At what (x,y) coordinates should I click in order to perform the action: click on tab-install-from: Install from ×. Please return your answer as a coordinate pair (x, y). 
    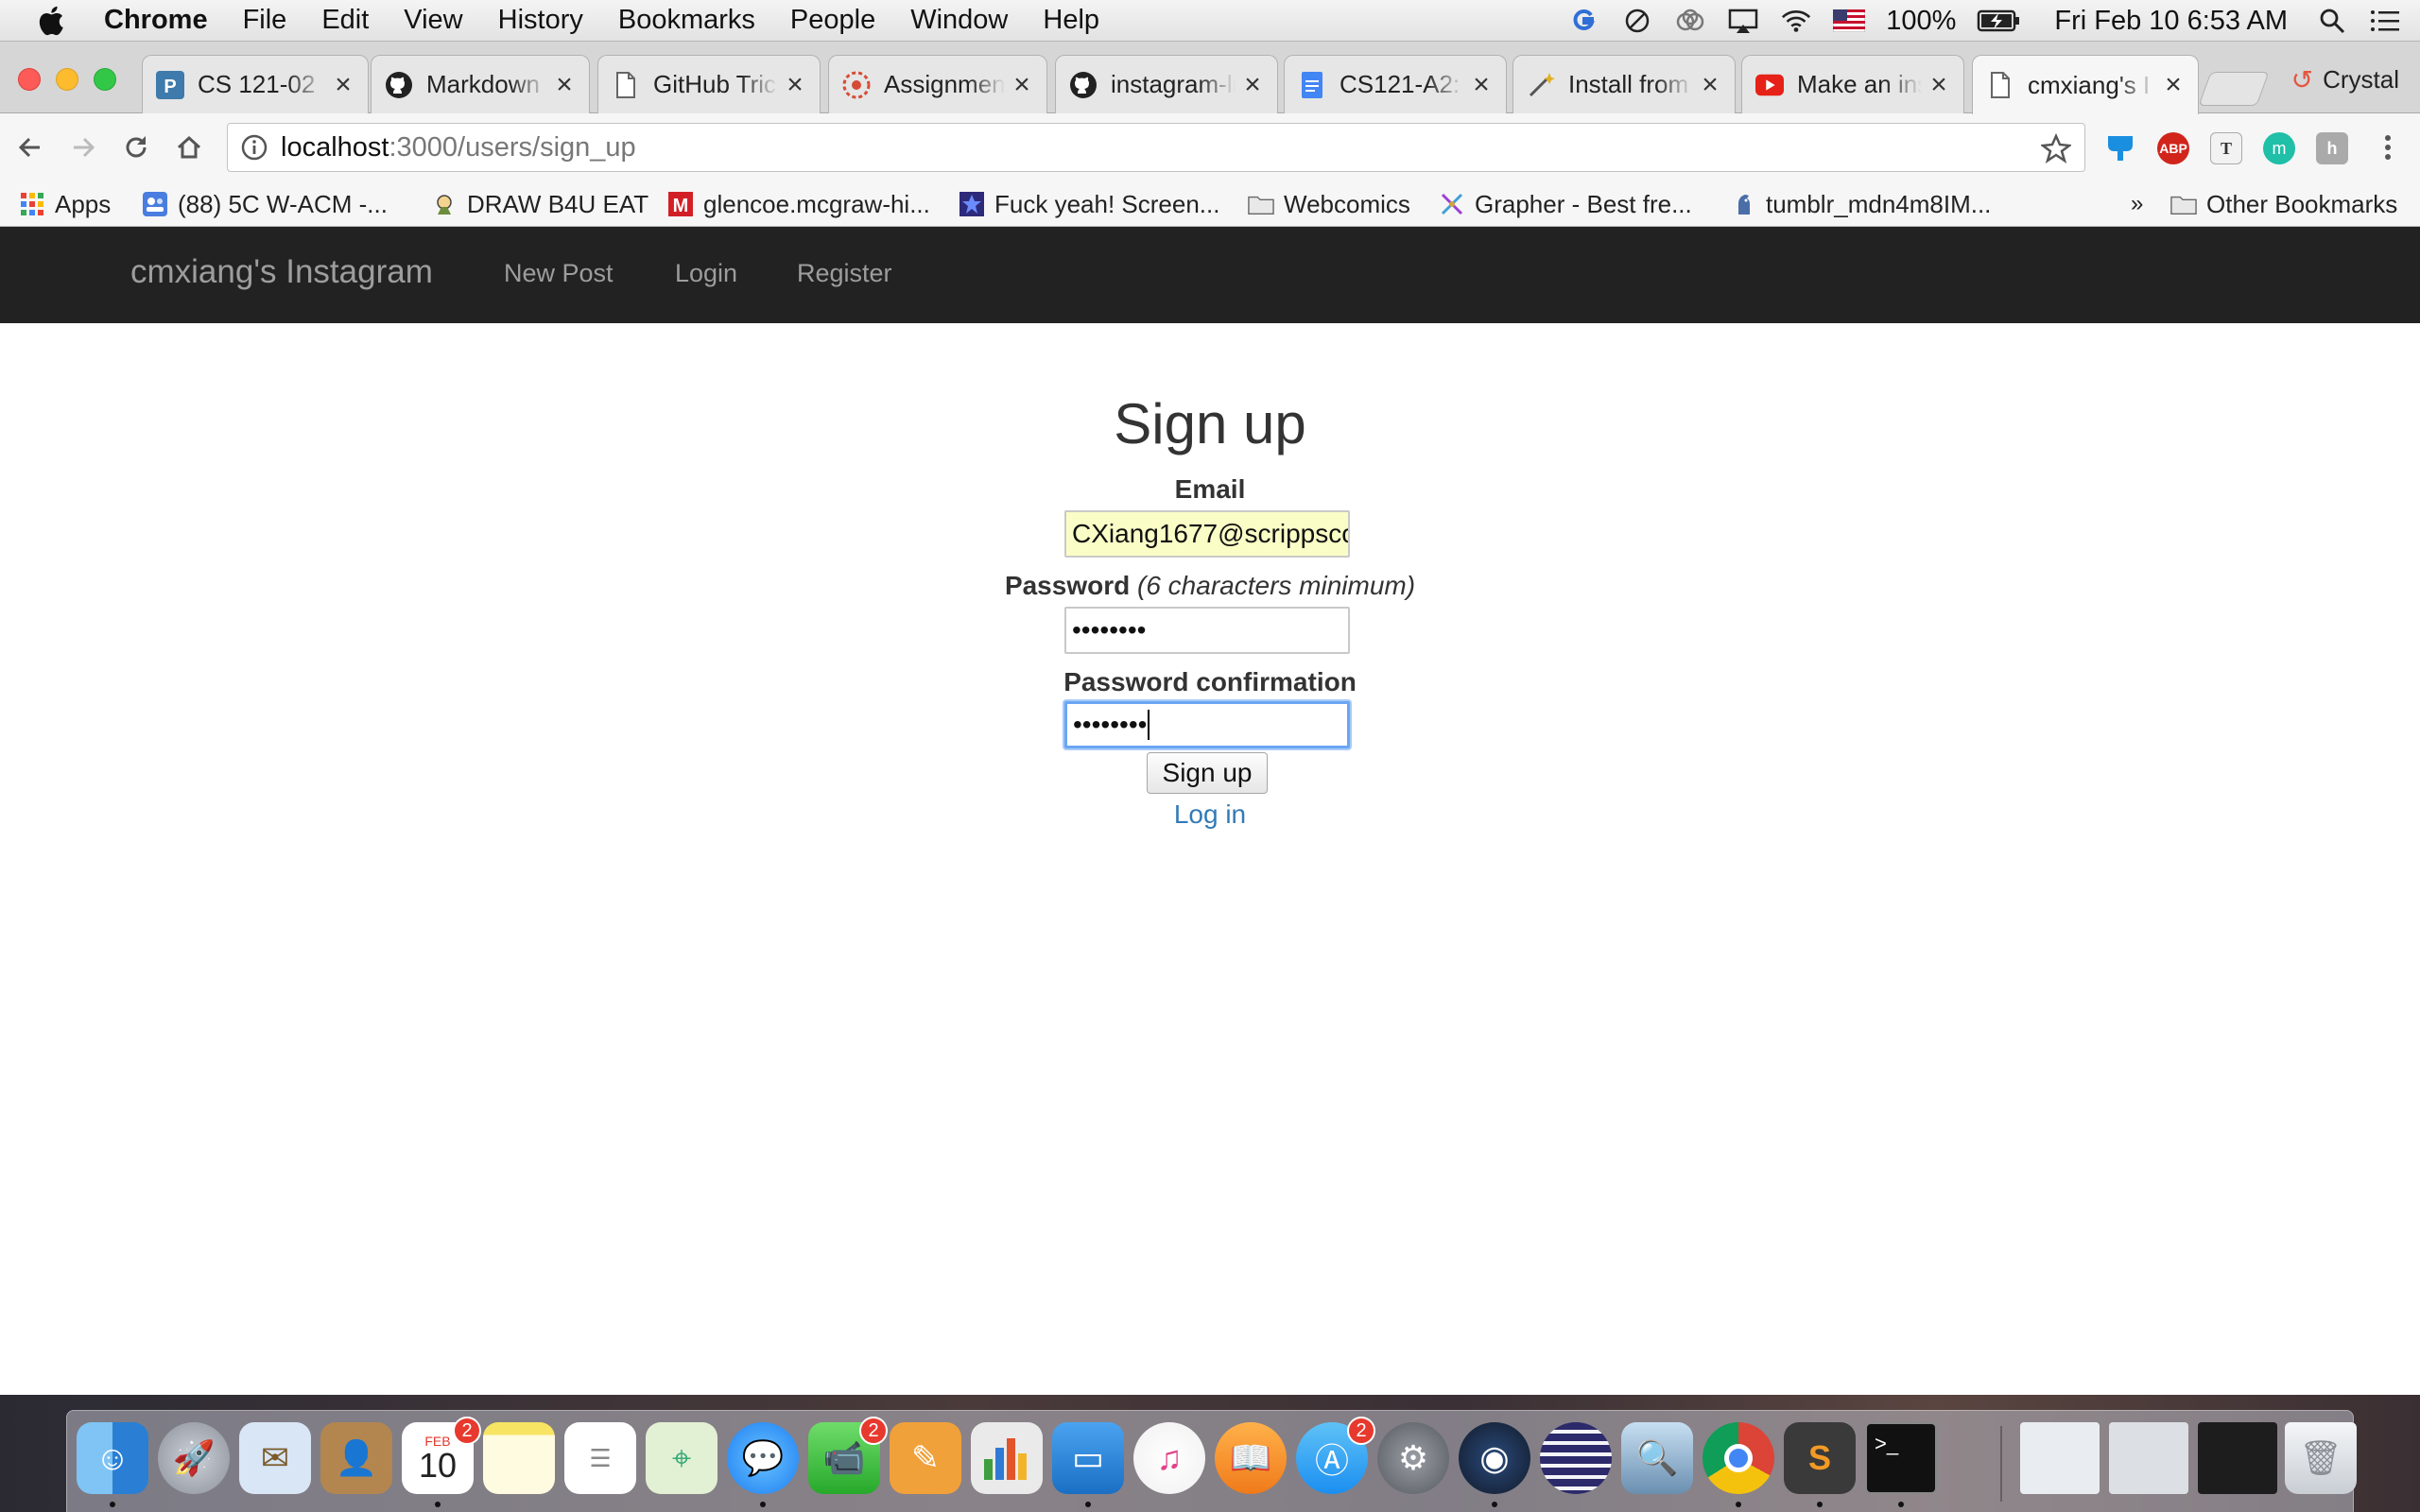
    Looking at the image, I should click on (1624, 84).